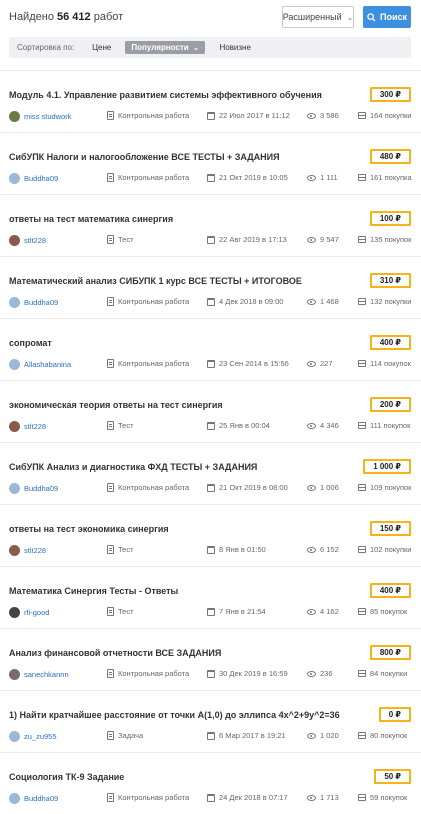 This screenshot has height=814, width=421. I want to click on price-badge: 0 ₽, so click(394, 714).